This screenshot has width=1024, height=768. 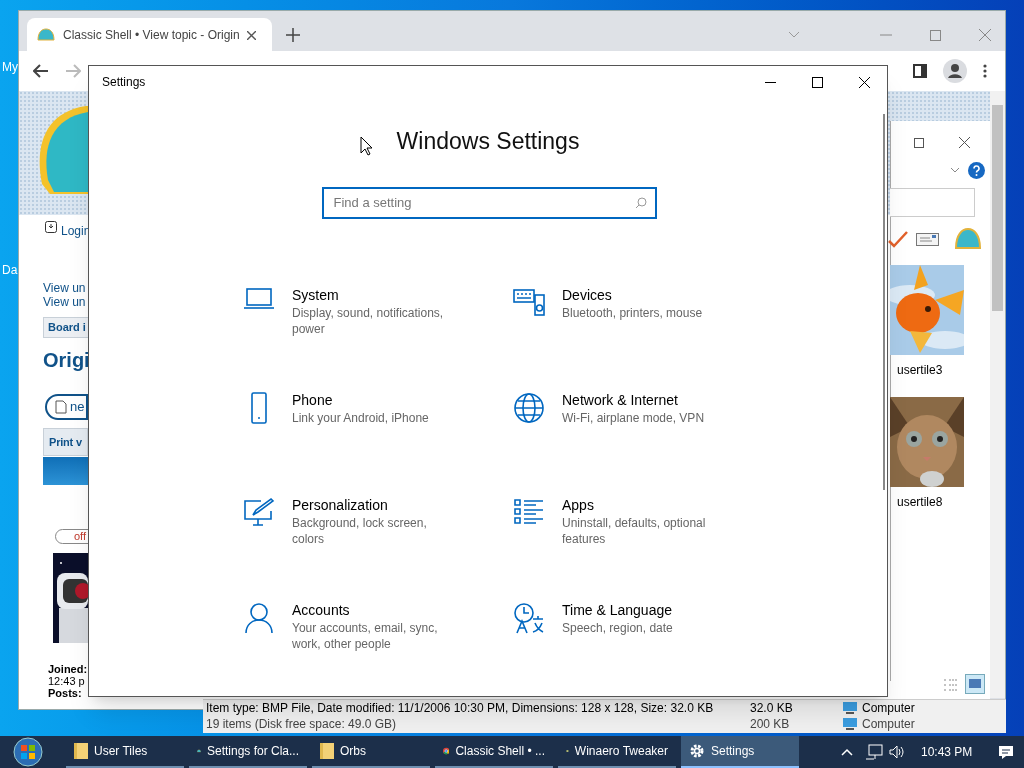 What do you see at coordinates (259, 617) in the screenshot?
I see `person-icon` at bounding box center [259, 617].